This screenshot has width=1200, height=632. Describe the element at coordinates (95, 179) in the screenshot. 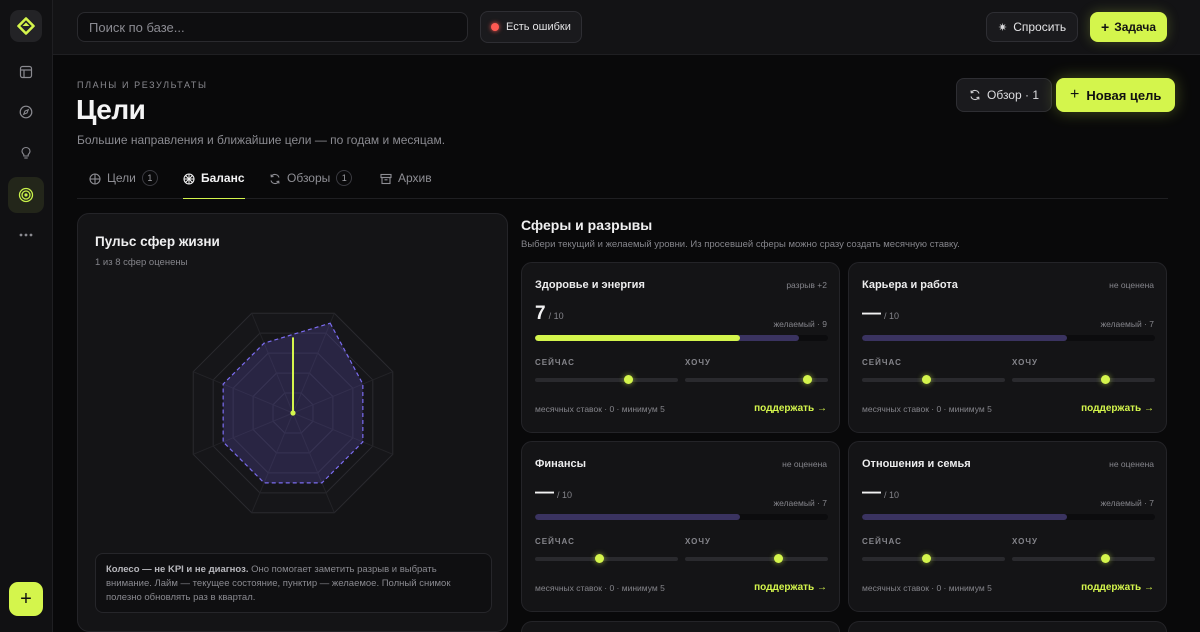

I see `crosshair-icon` at that location.